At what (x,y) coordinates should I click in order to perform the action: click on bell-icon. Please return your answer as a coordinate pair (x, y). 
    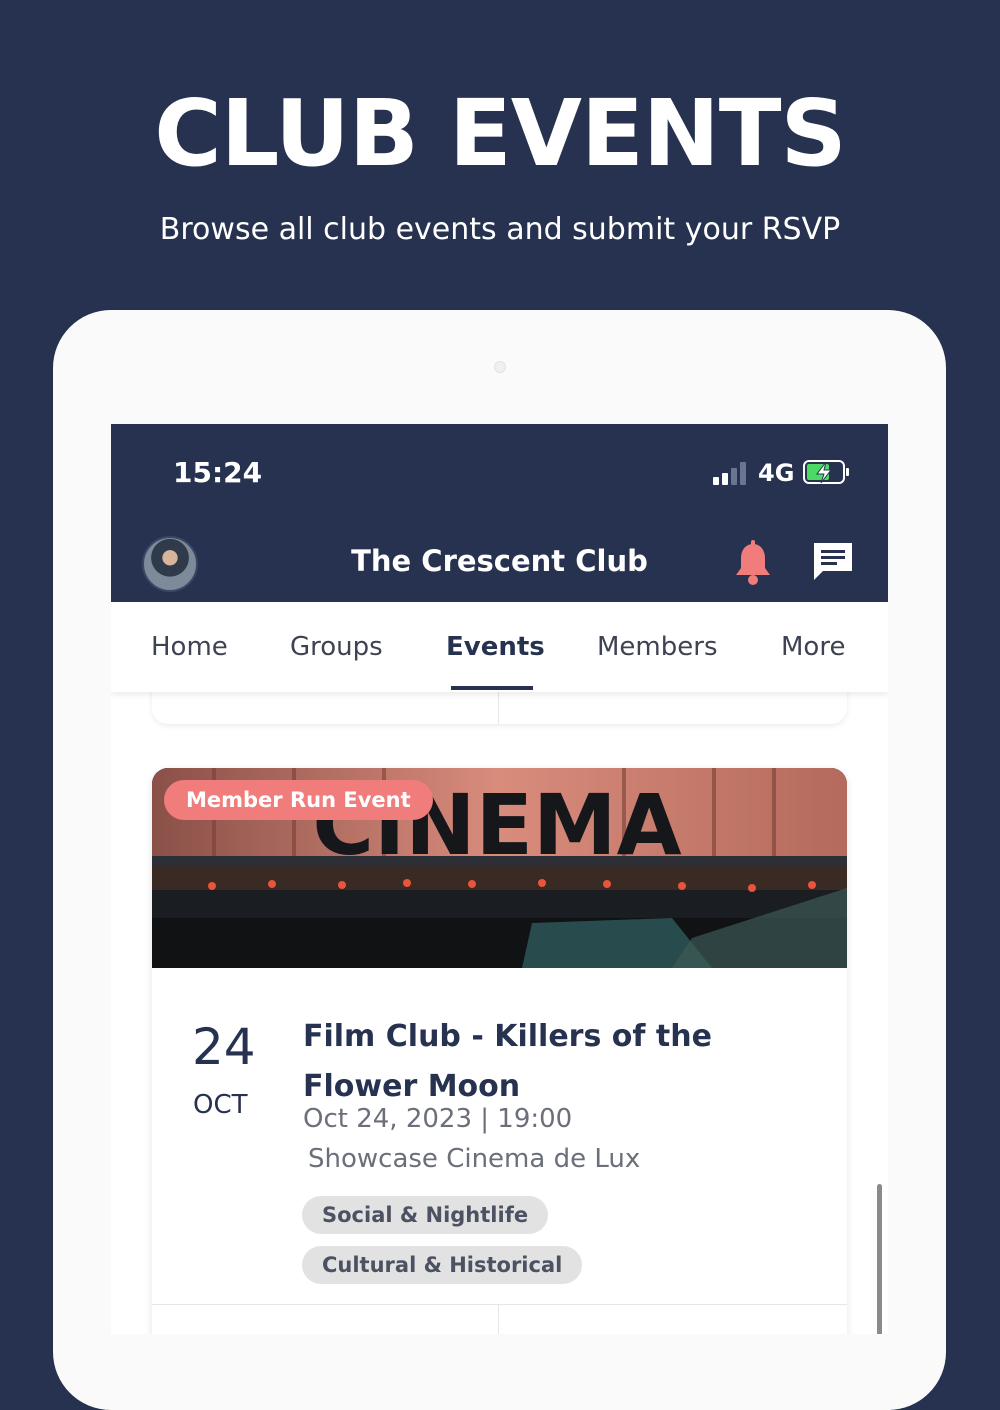
    Looking at the image, I should click on (753, 563).